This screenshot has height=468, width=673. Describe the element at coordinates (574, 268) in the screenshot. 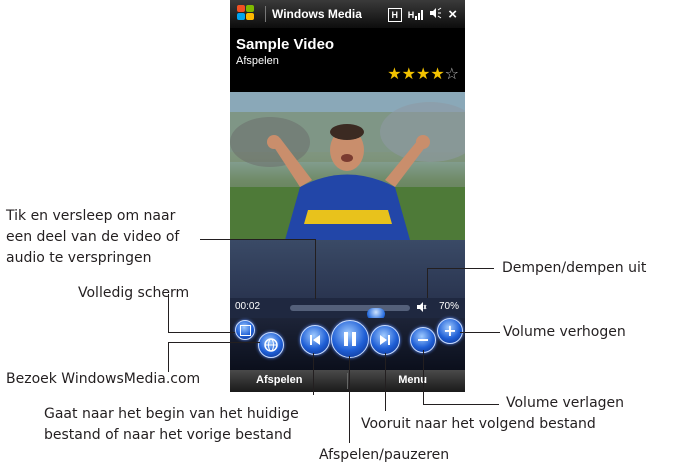

I see `callout-mute: Dempen/dempen uit` at that location.